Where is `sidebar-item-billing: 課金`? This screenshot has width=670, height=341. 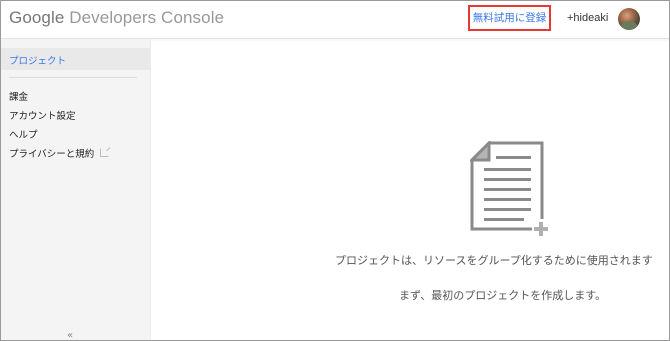
sidebar-item-billing: 課金 is located at coordinates (18, 96).